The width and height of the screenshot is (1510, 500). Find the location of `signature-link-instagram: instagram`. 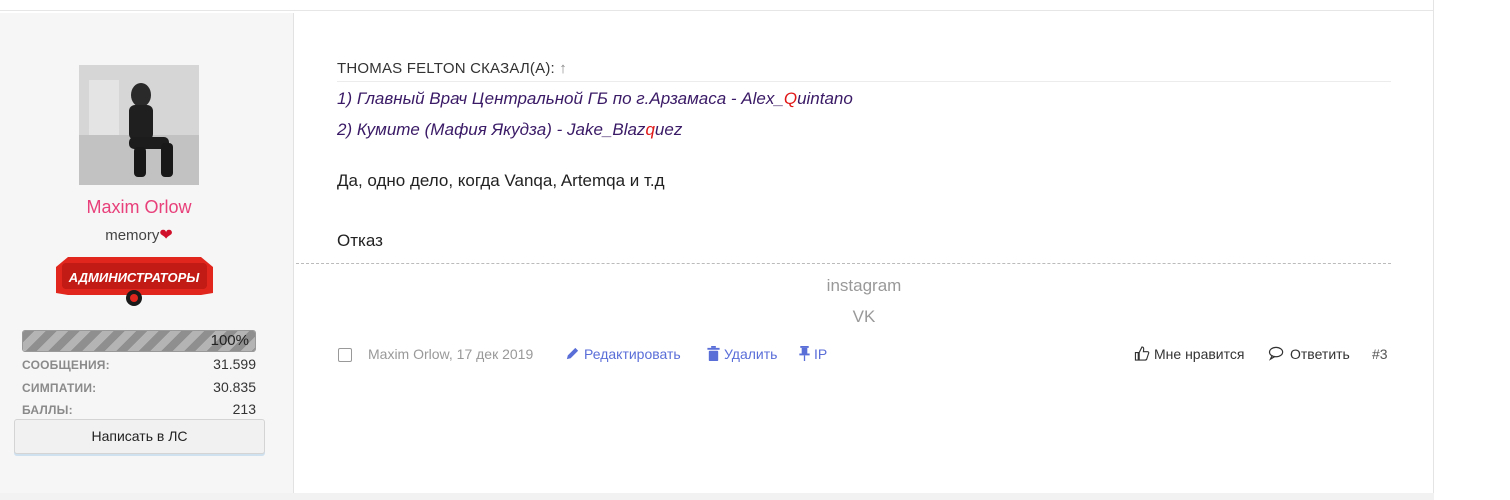

signature-link-instagram: instagram is located at coordinates (864, 286).